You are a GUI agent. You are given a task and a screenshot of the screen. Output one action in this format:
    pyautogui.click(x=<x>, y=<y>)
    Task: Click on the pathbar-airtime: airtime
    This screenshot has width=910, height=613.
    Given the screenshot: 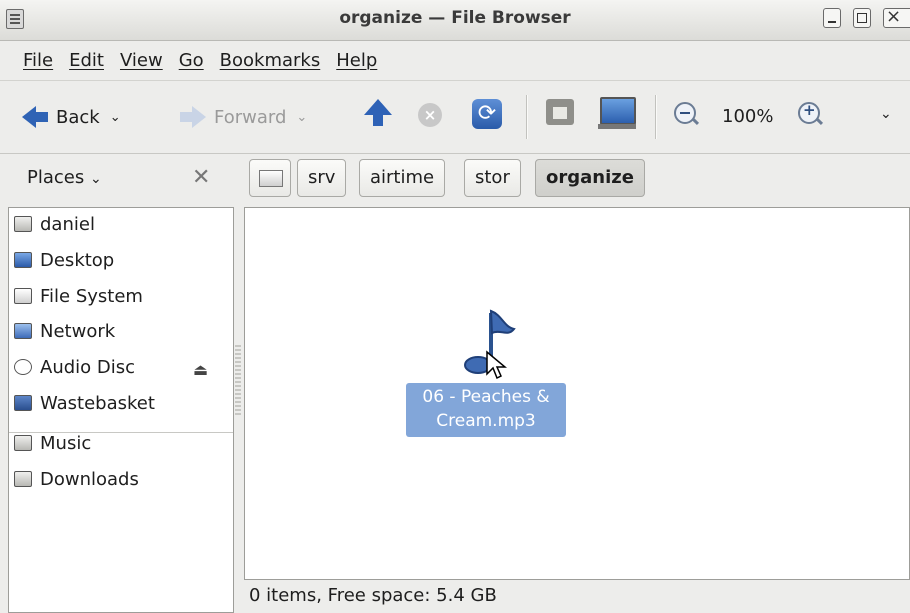 What is the action you would take?
    pyautogui.click(x=402, y=178)
    